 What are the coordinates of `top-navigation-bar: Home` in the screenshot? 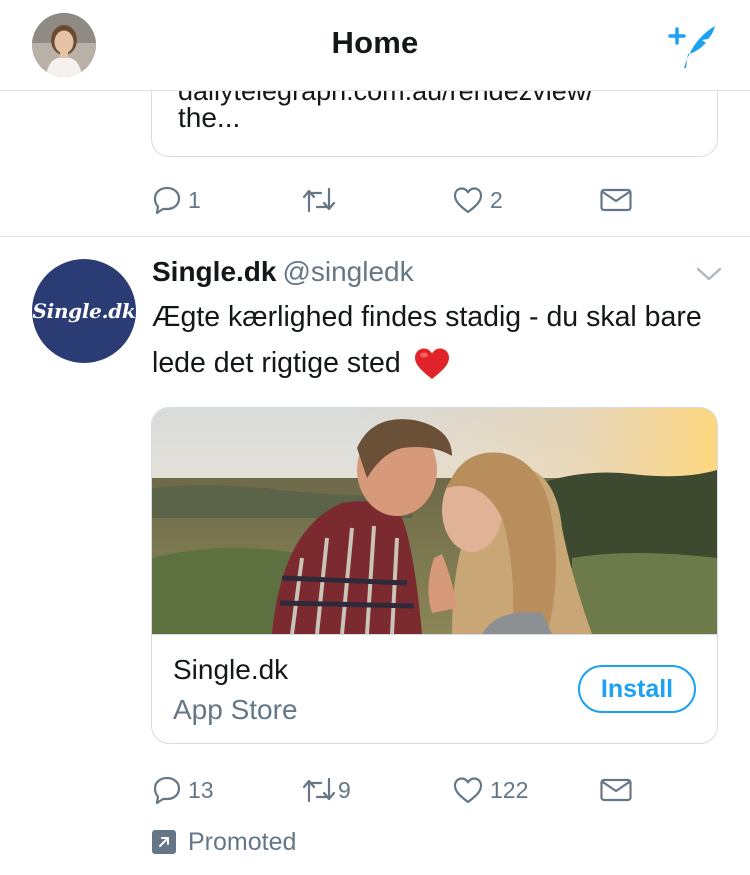 It's located at (375, 45).